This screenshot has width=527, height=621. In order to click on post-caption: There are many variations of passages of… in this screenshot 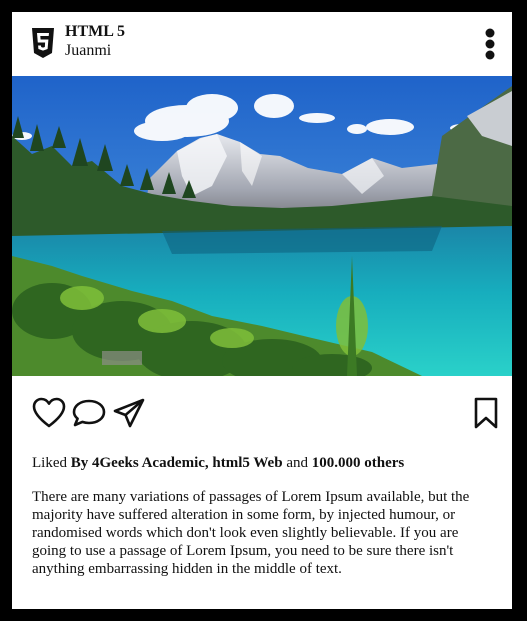, I will do `click(251, 533)`.